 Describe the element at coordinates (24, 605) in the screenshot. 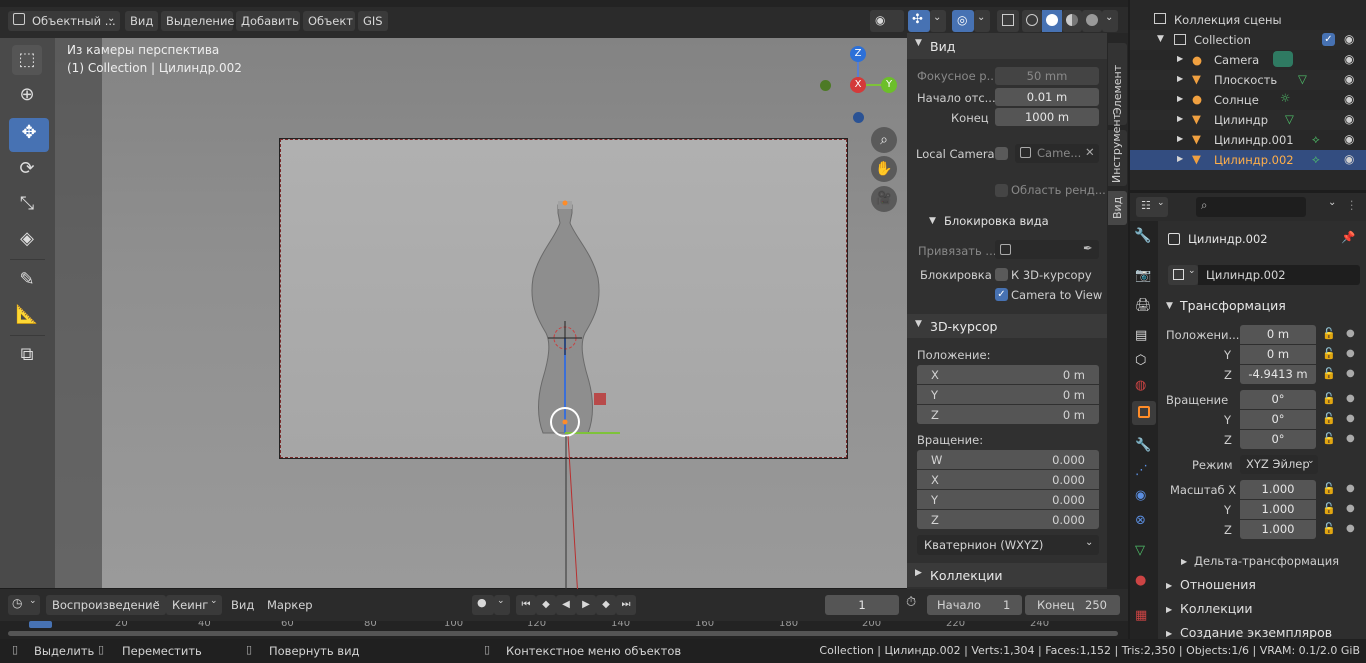

I see `timeline-editor-dropdown: ◷ ⌄` at that location.